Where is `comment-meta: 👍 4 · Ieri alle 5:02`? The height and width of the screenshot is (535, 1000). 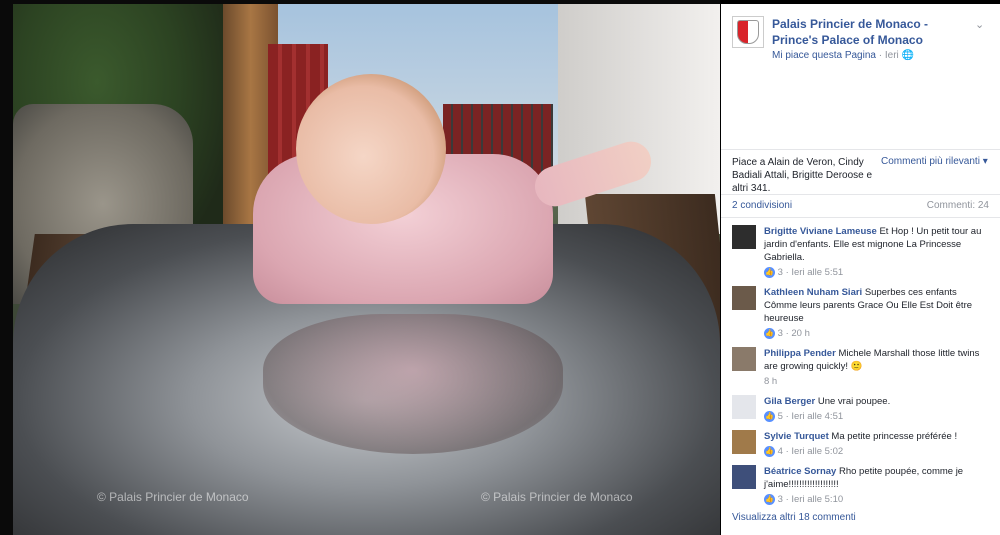 comment-meta: 👍 4 · Ieri alle 5:02 is located at coordinates (878, 451).